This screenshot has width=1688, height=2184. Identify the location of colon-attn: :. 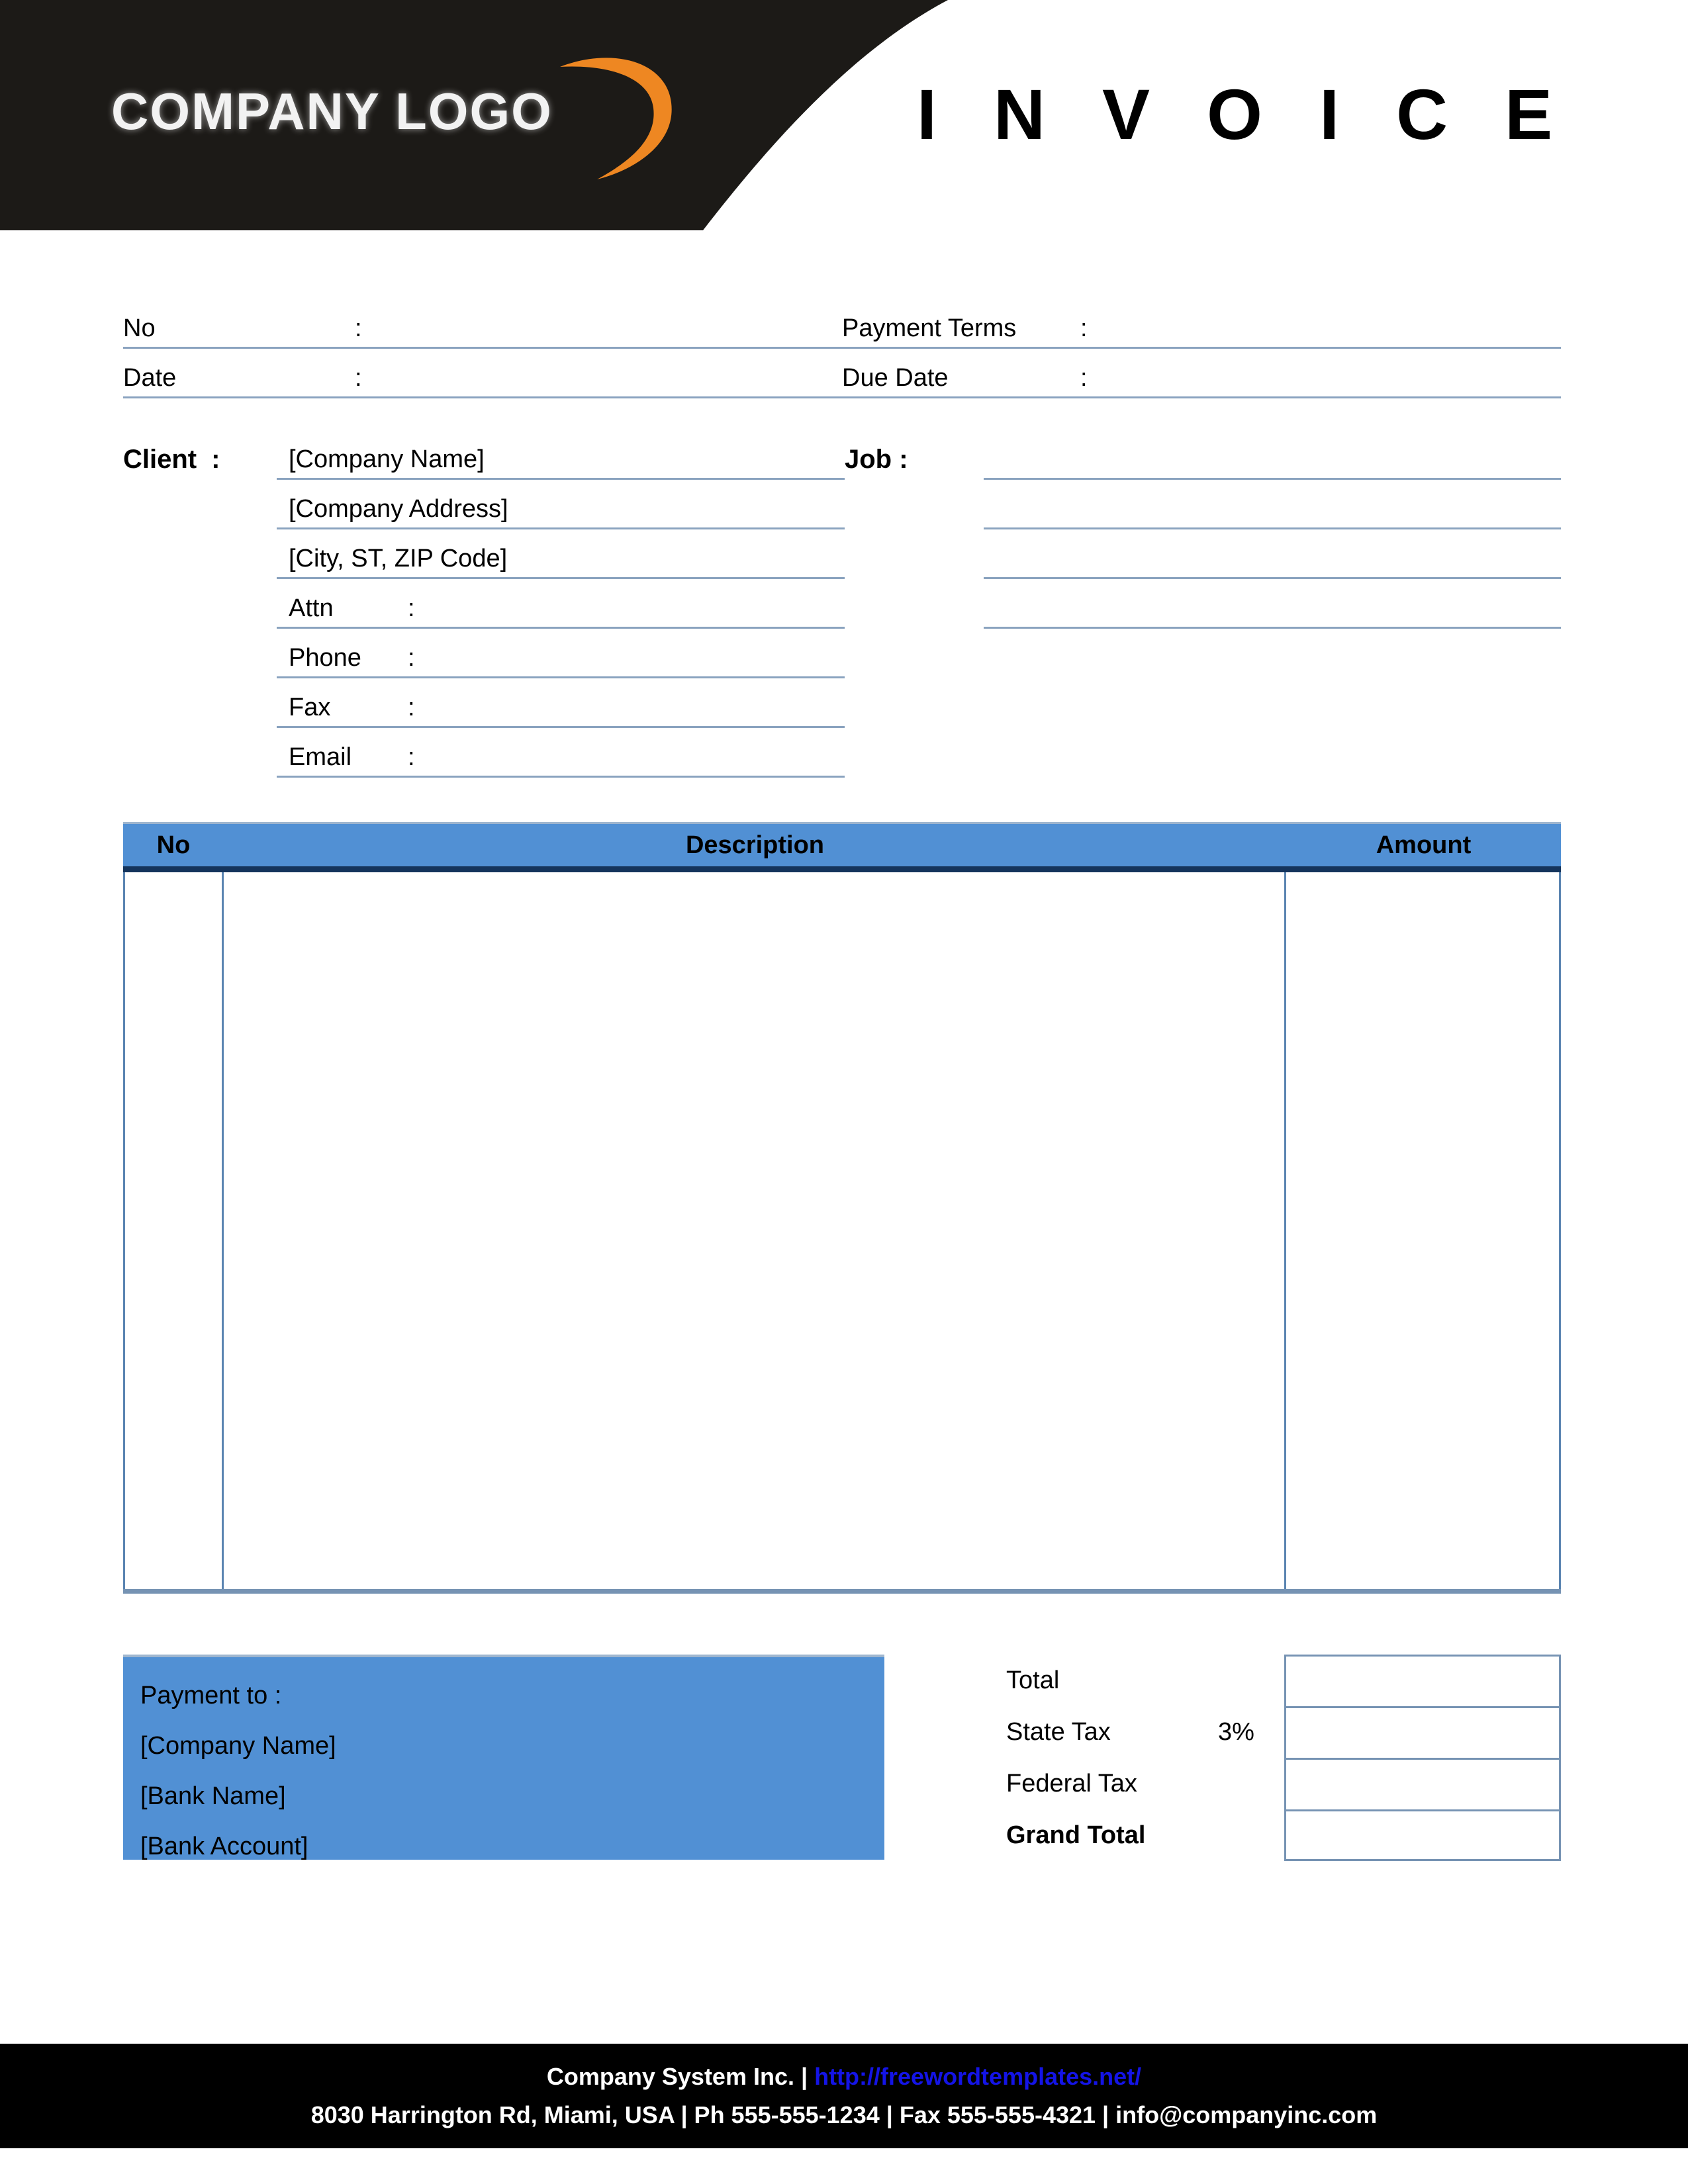
(411, 608).